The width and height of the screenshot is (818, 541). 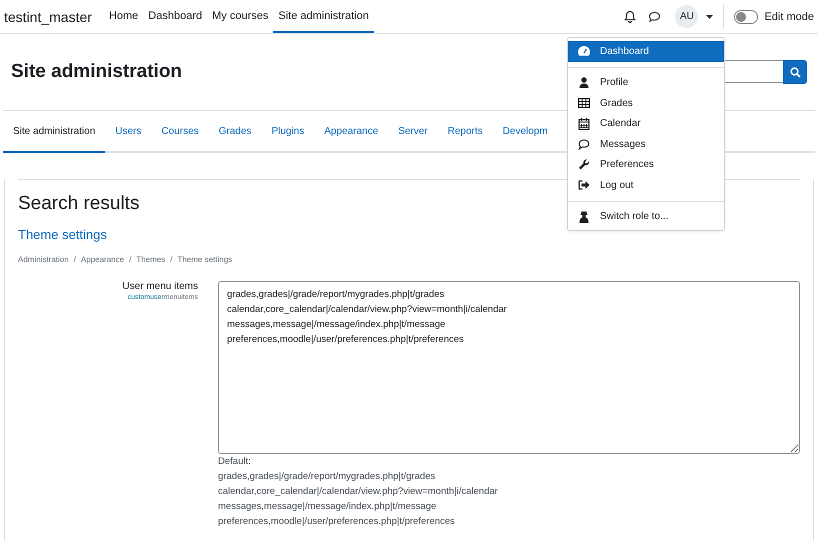 I want to click on menu-item: Log out, so click(x=646, y=185).